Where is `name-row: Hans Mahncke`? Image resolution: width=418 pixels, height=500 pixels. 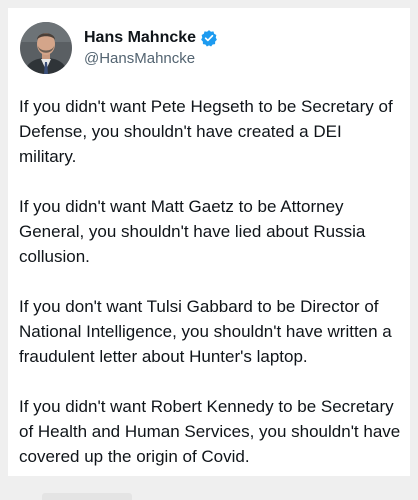 name-row: Hans Mahncke is located at coordinates (151, 38).